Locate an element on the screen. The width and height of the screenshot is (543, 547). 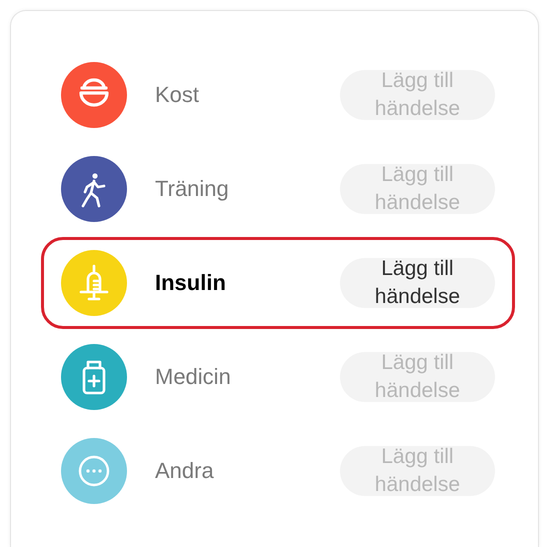
category-label: Kost is located at coordinates (177, 95).